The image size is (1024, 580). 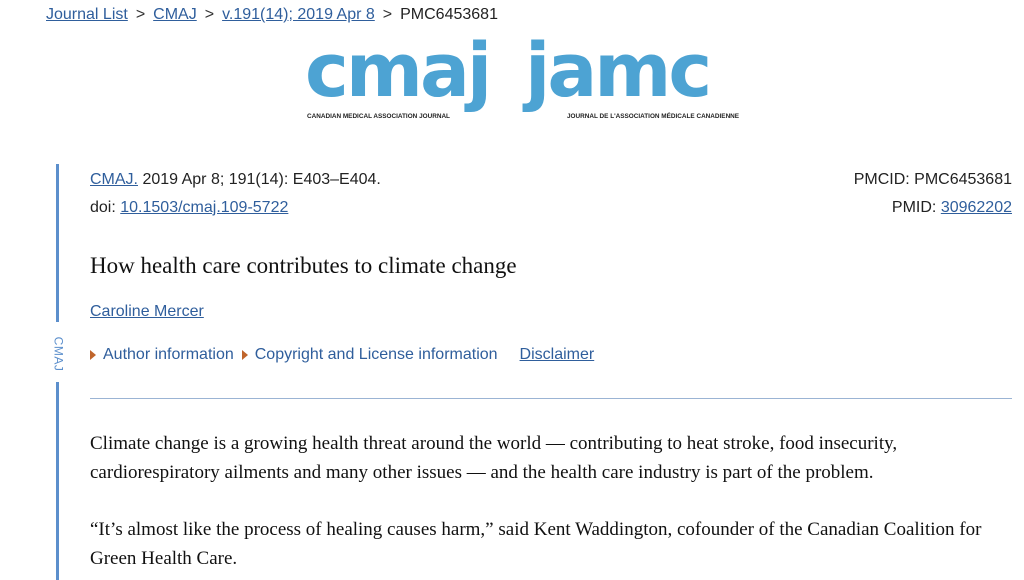 I want to click on breadcrumb-issue: v.191(14); 2019 Apr 8, so click(x=298, y=14).